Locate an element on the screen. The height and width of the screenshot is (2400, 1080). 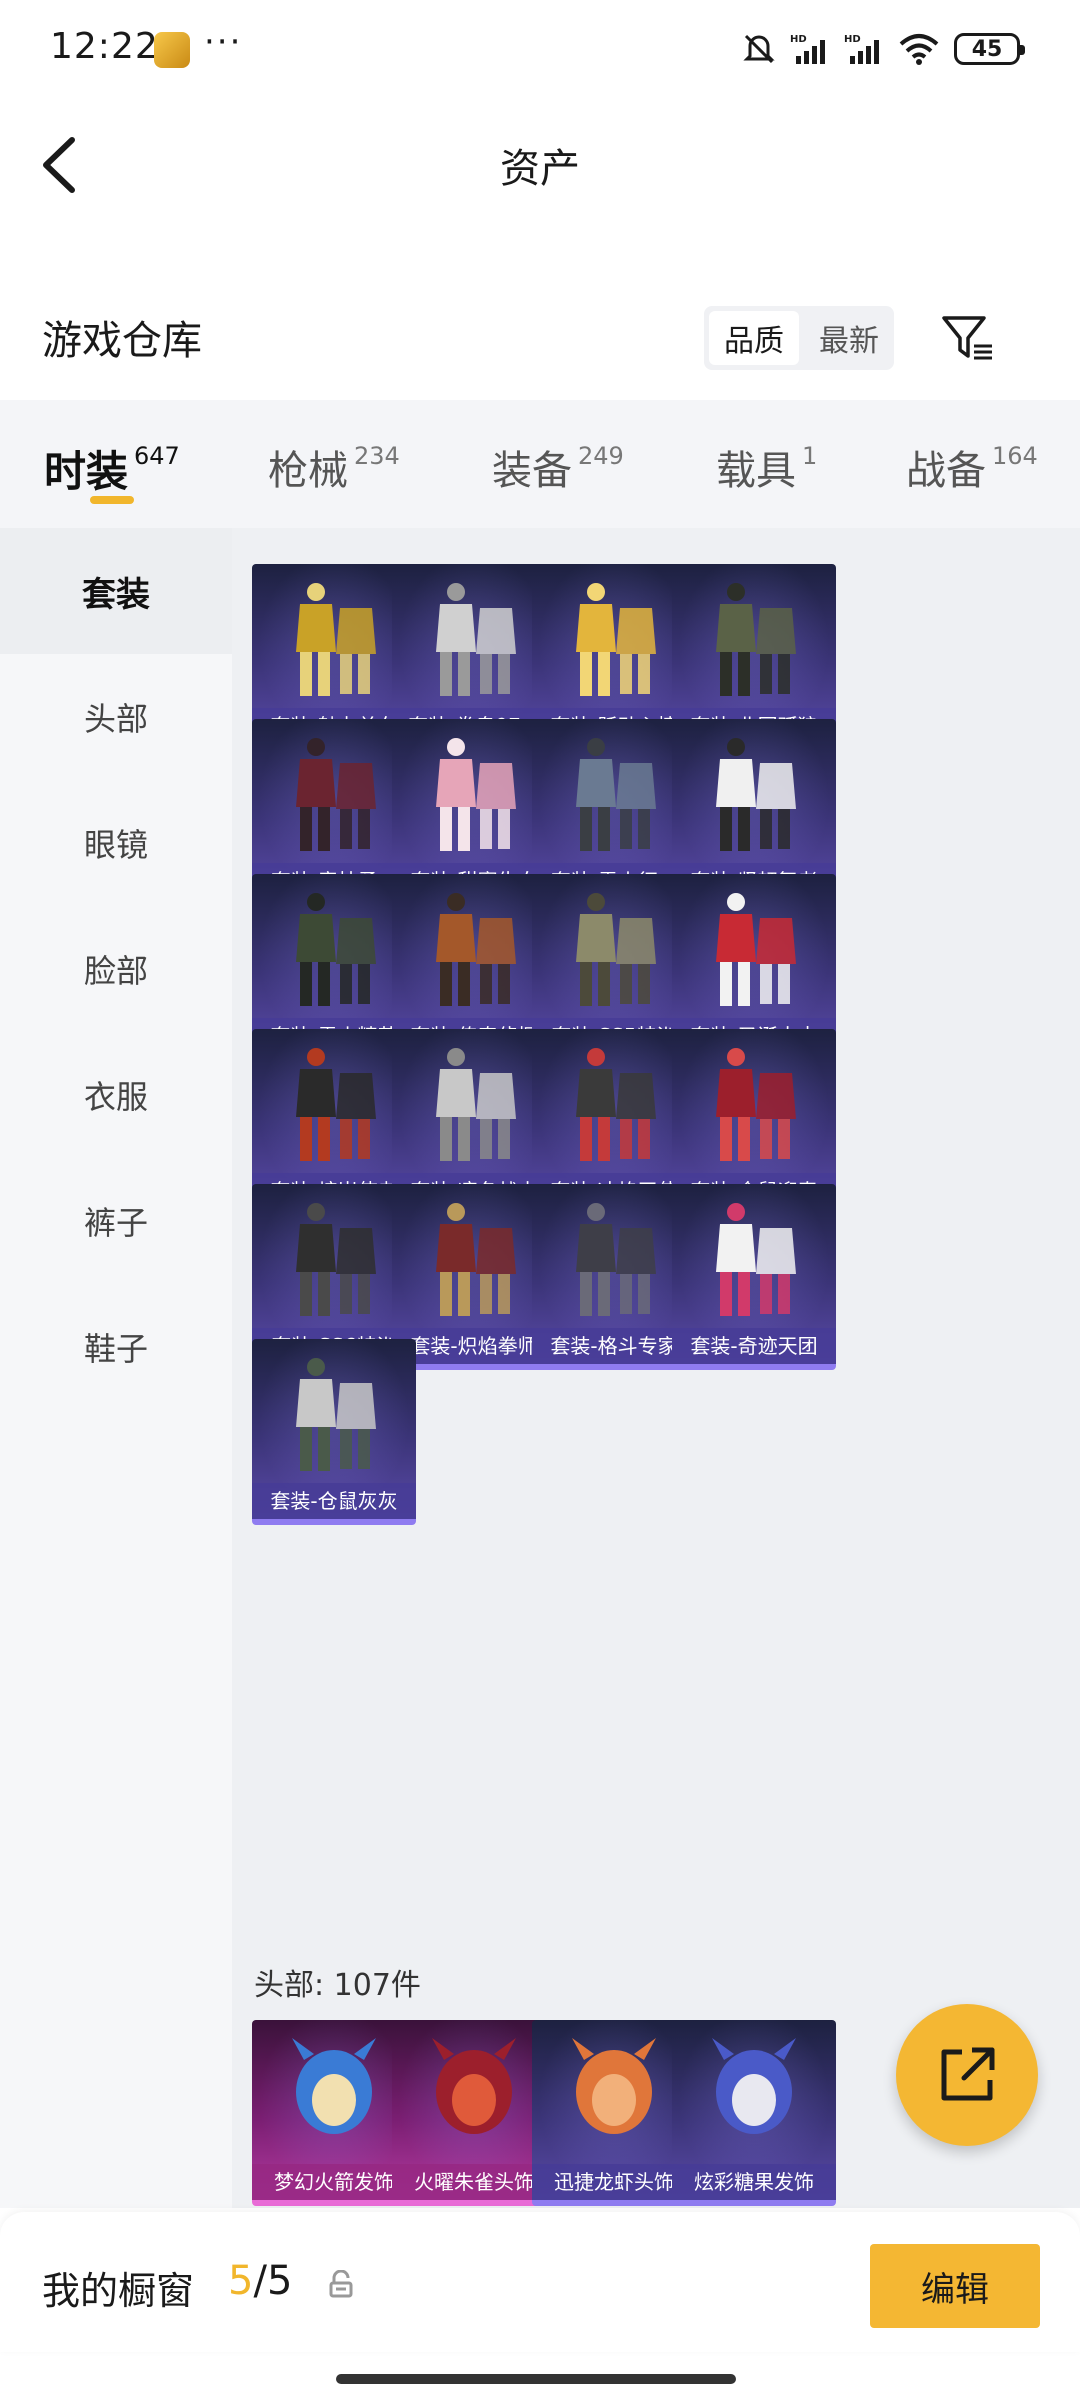
tab-label: 时装 is located at coordinates (86, 471).